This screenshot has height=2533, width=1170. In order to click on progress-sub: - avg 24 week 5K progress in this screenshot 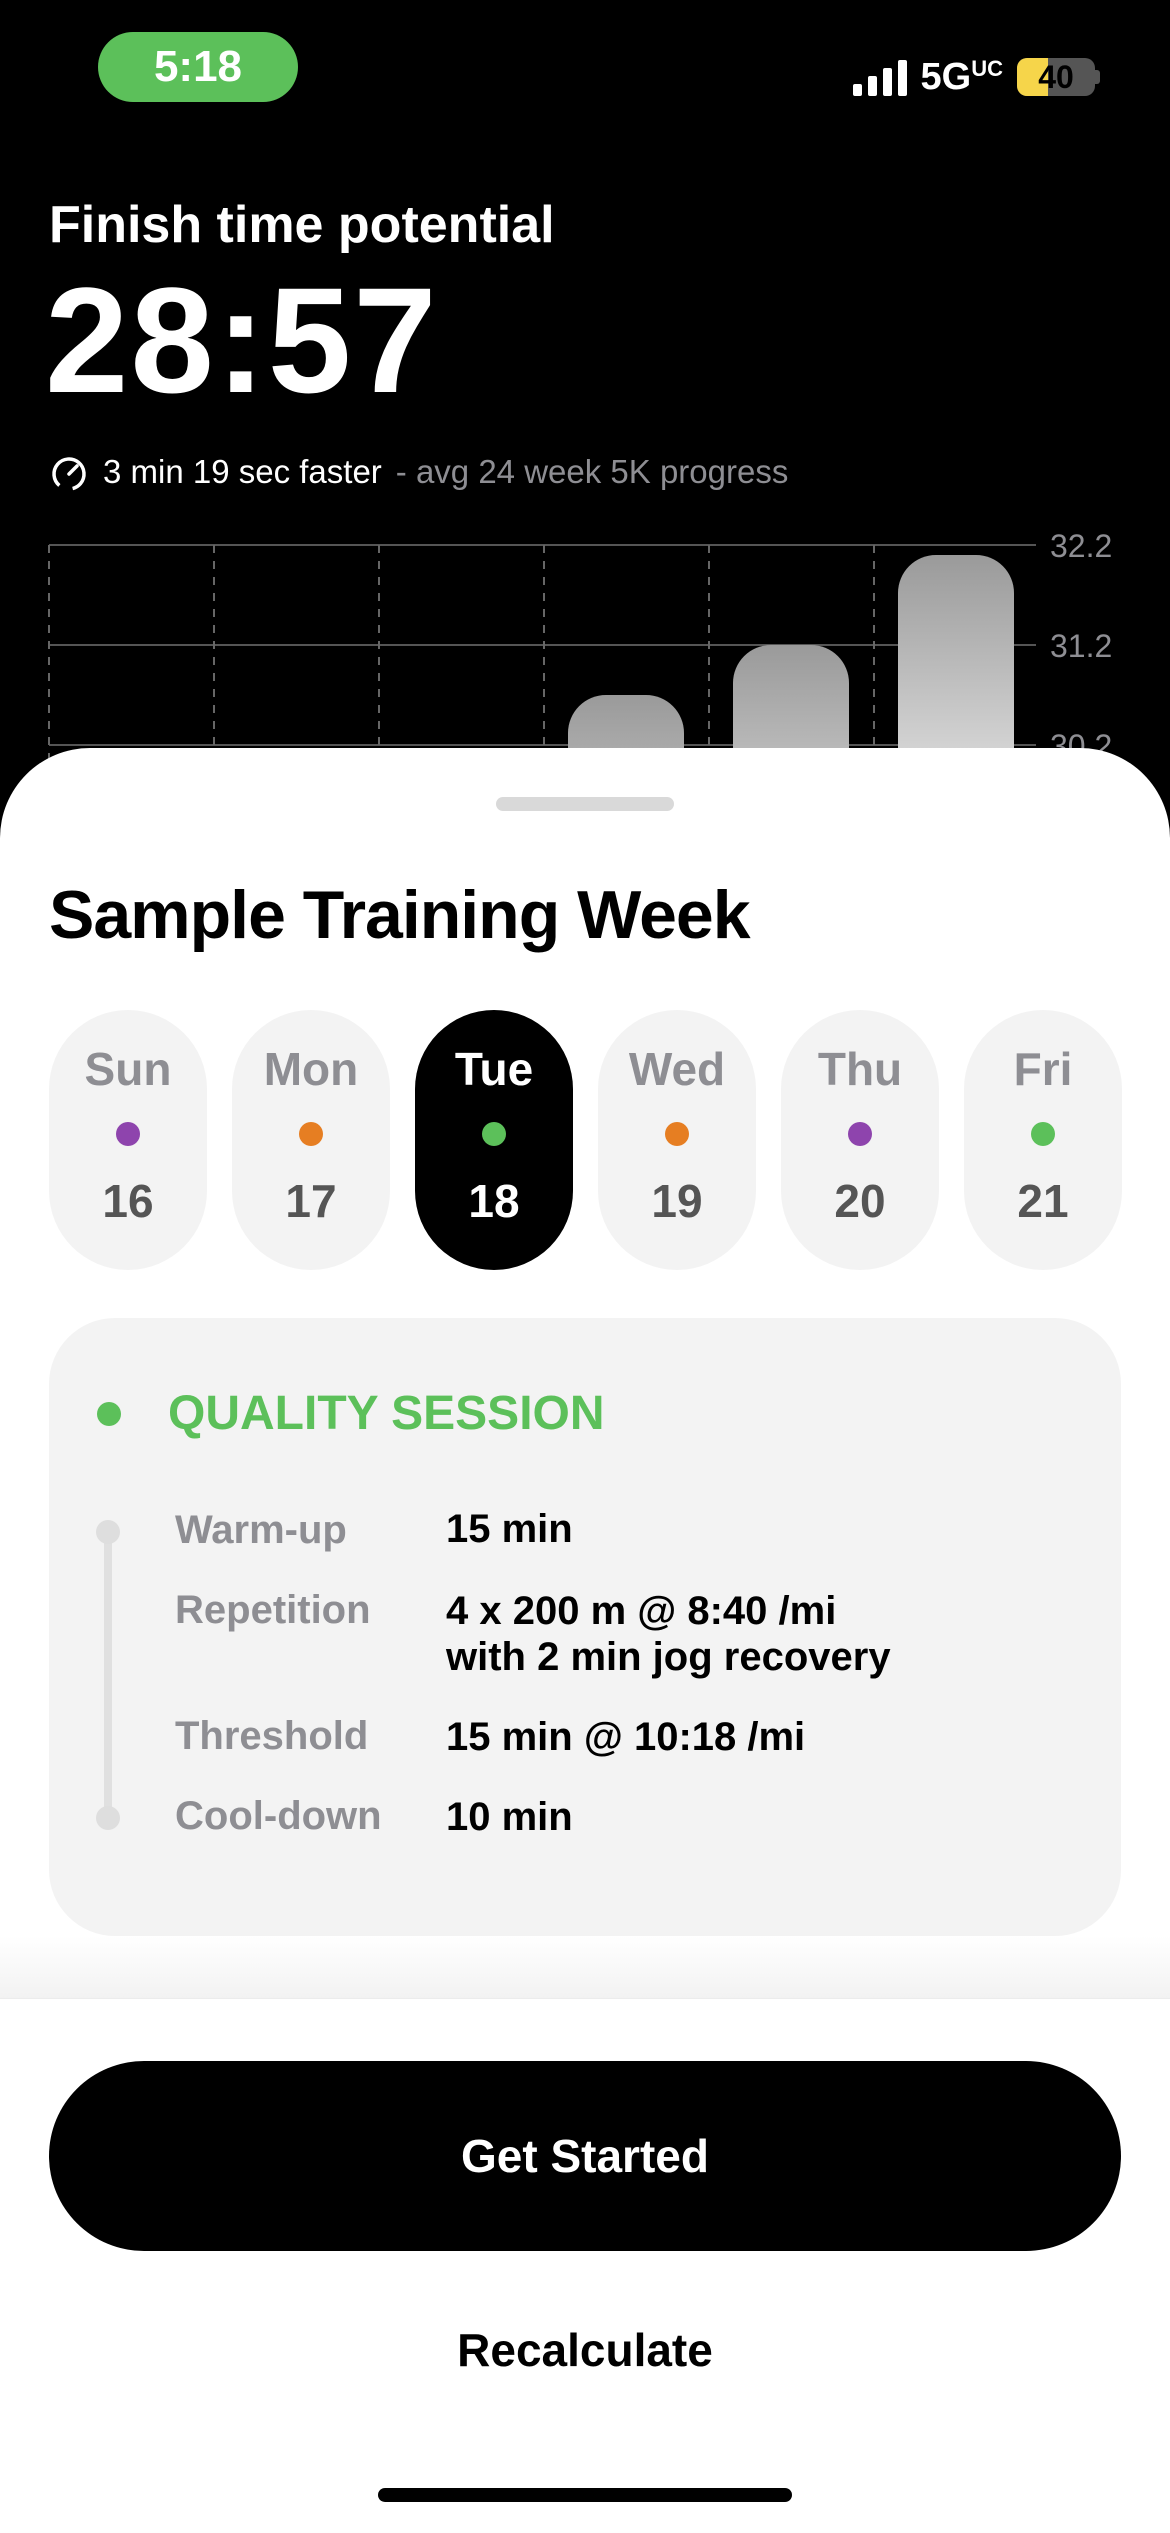, I will do `click(592, 471)`.